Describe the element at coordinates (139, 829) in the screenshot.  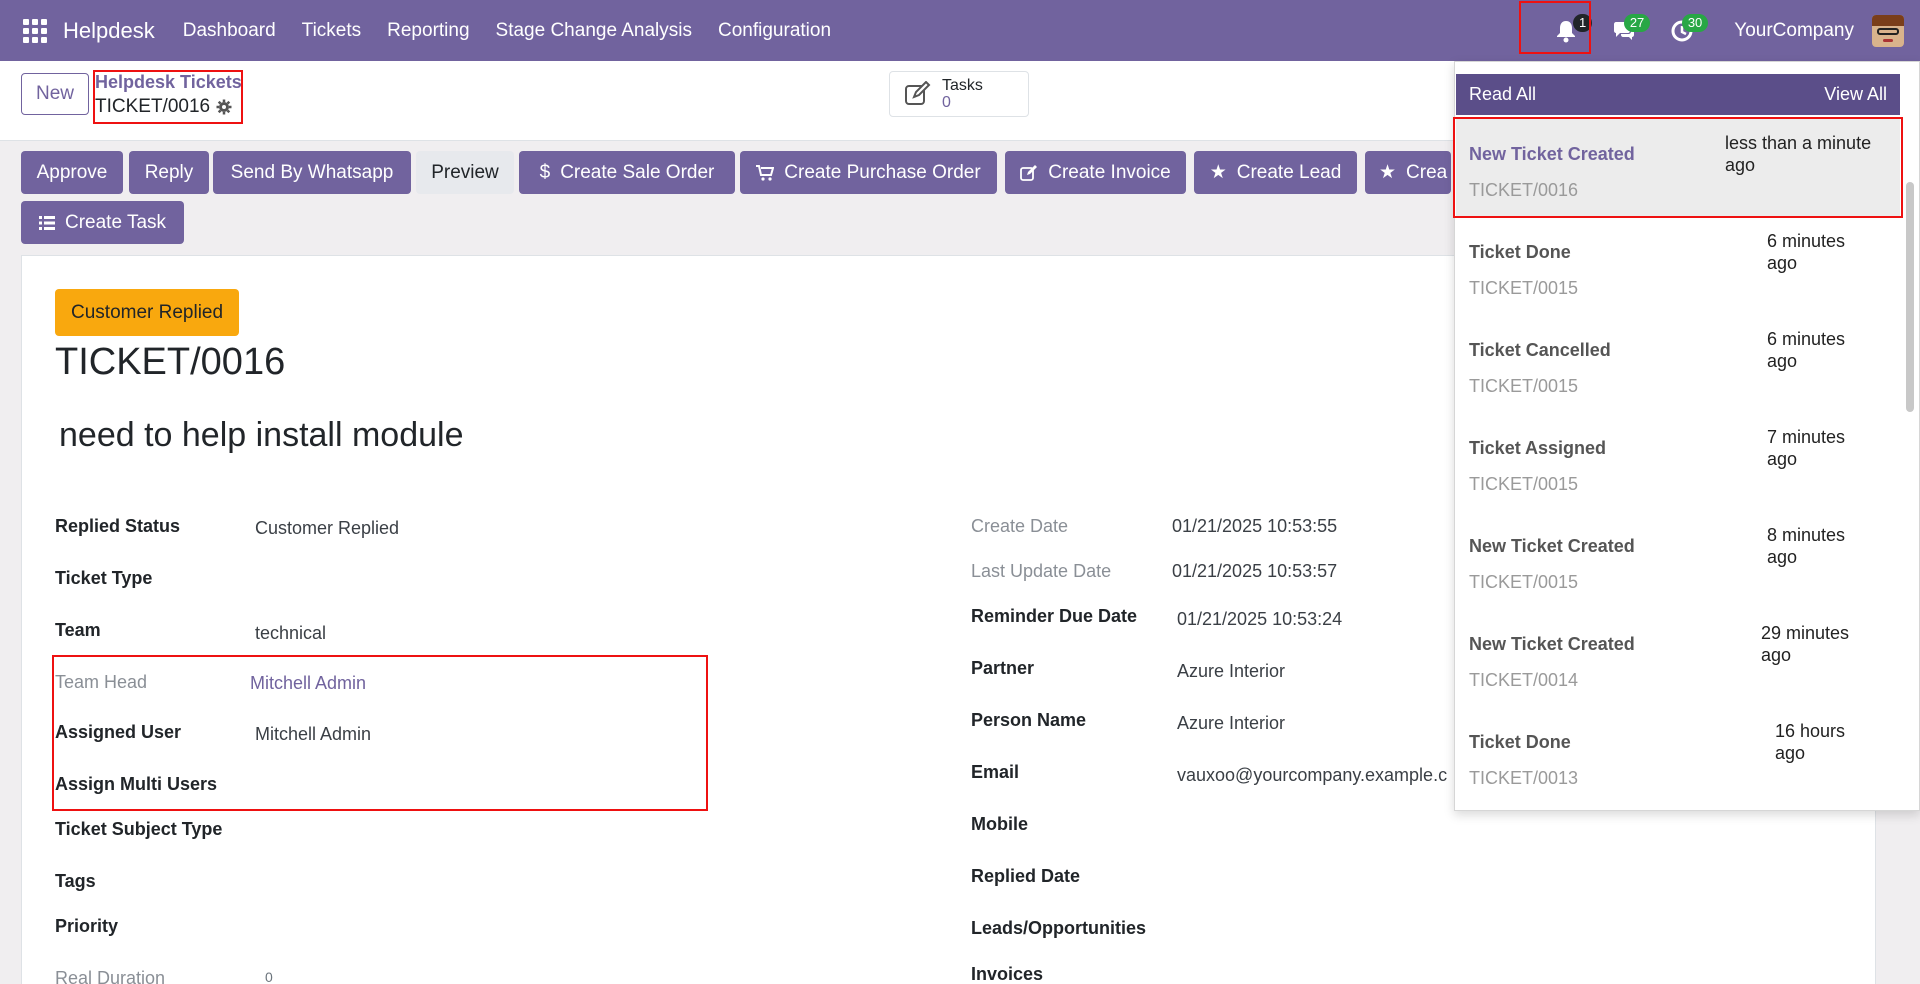
I see `label-ticket-subject-type: Ticket Subject Type` at that location.